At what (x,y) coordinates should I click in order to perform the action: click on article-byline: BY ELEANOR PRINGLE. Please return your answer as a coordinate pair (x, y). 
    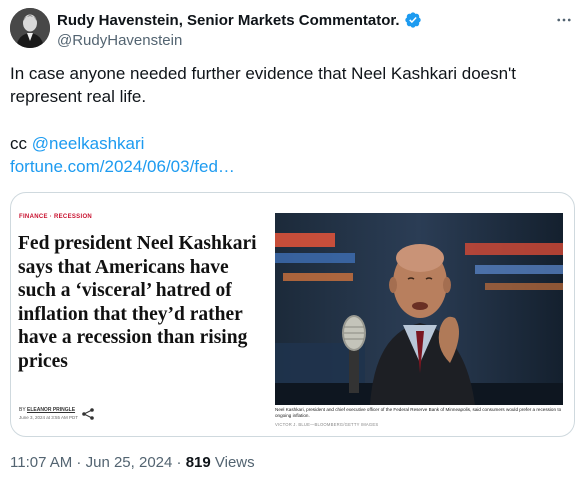
    Looking at the image, I should click on (47, 410).